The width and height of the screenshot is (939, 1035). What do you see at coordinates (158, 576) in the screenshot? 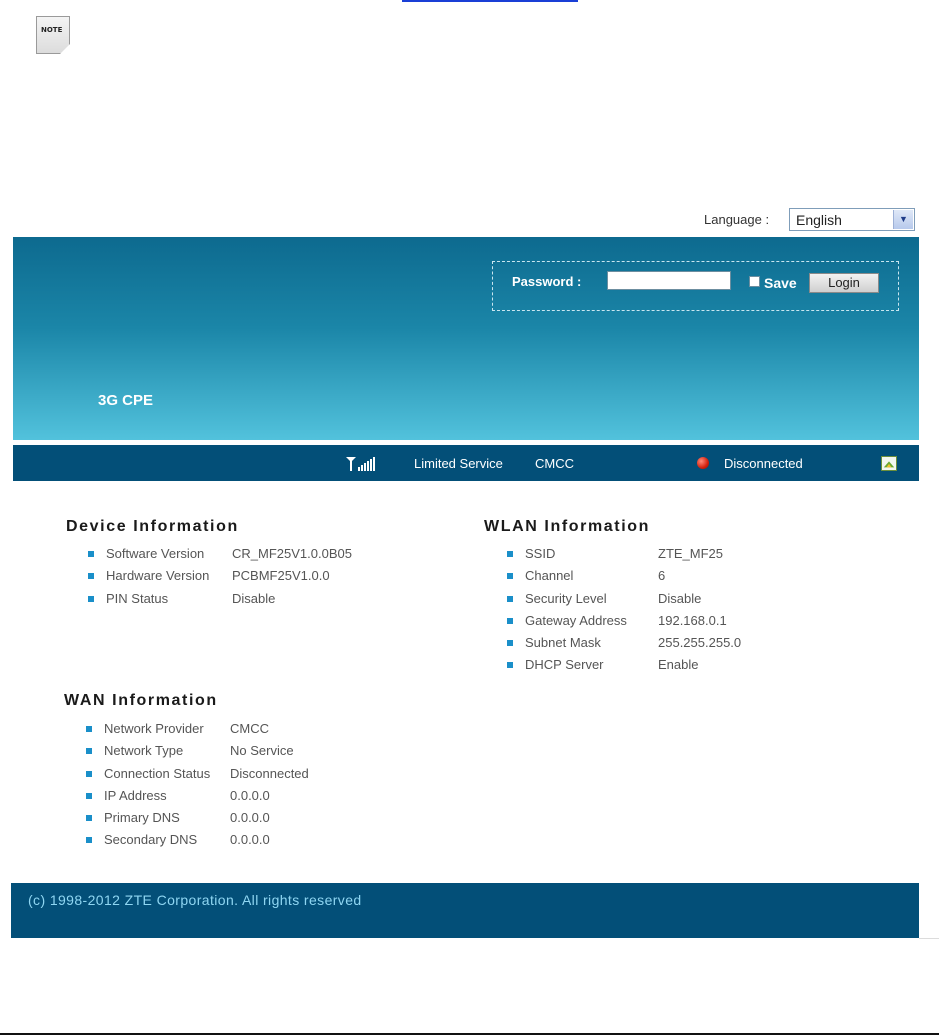
I see `info-key: Hardware Version` at bounding box center [158, 576].